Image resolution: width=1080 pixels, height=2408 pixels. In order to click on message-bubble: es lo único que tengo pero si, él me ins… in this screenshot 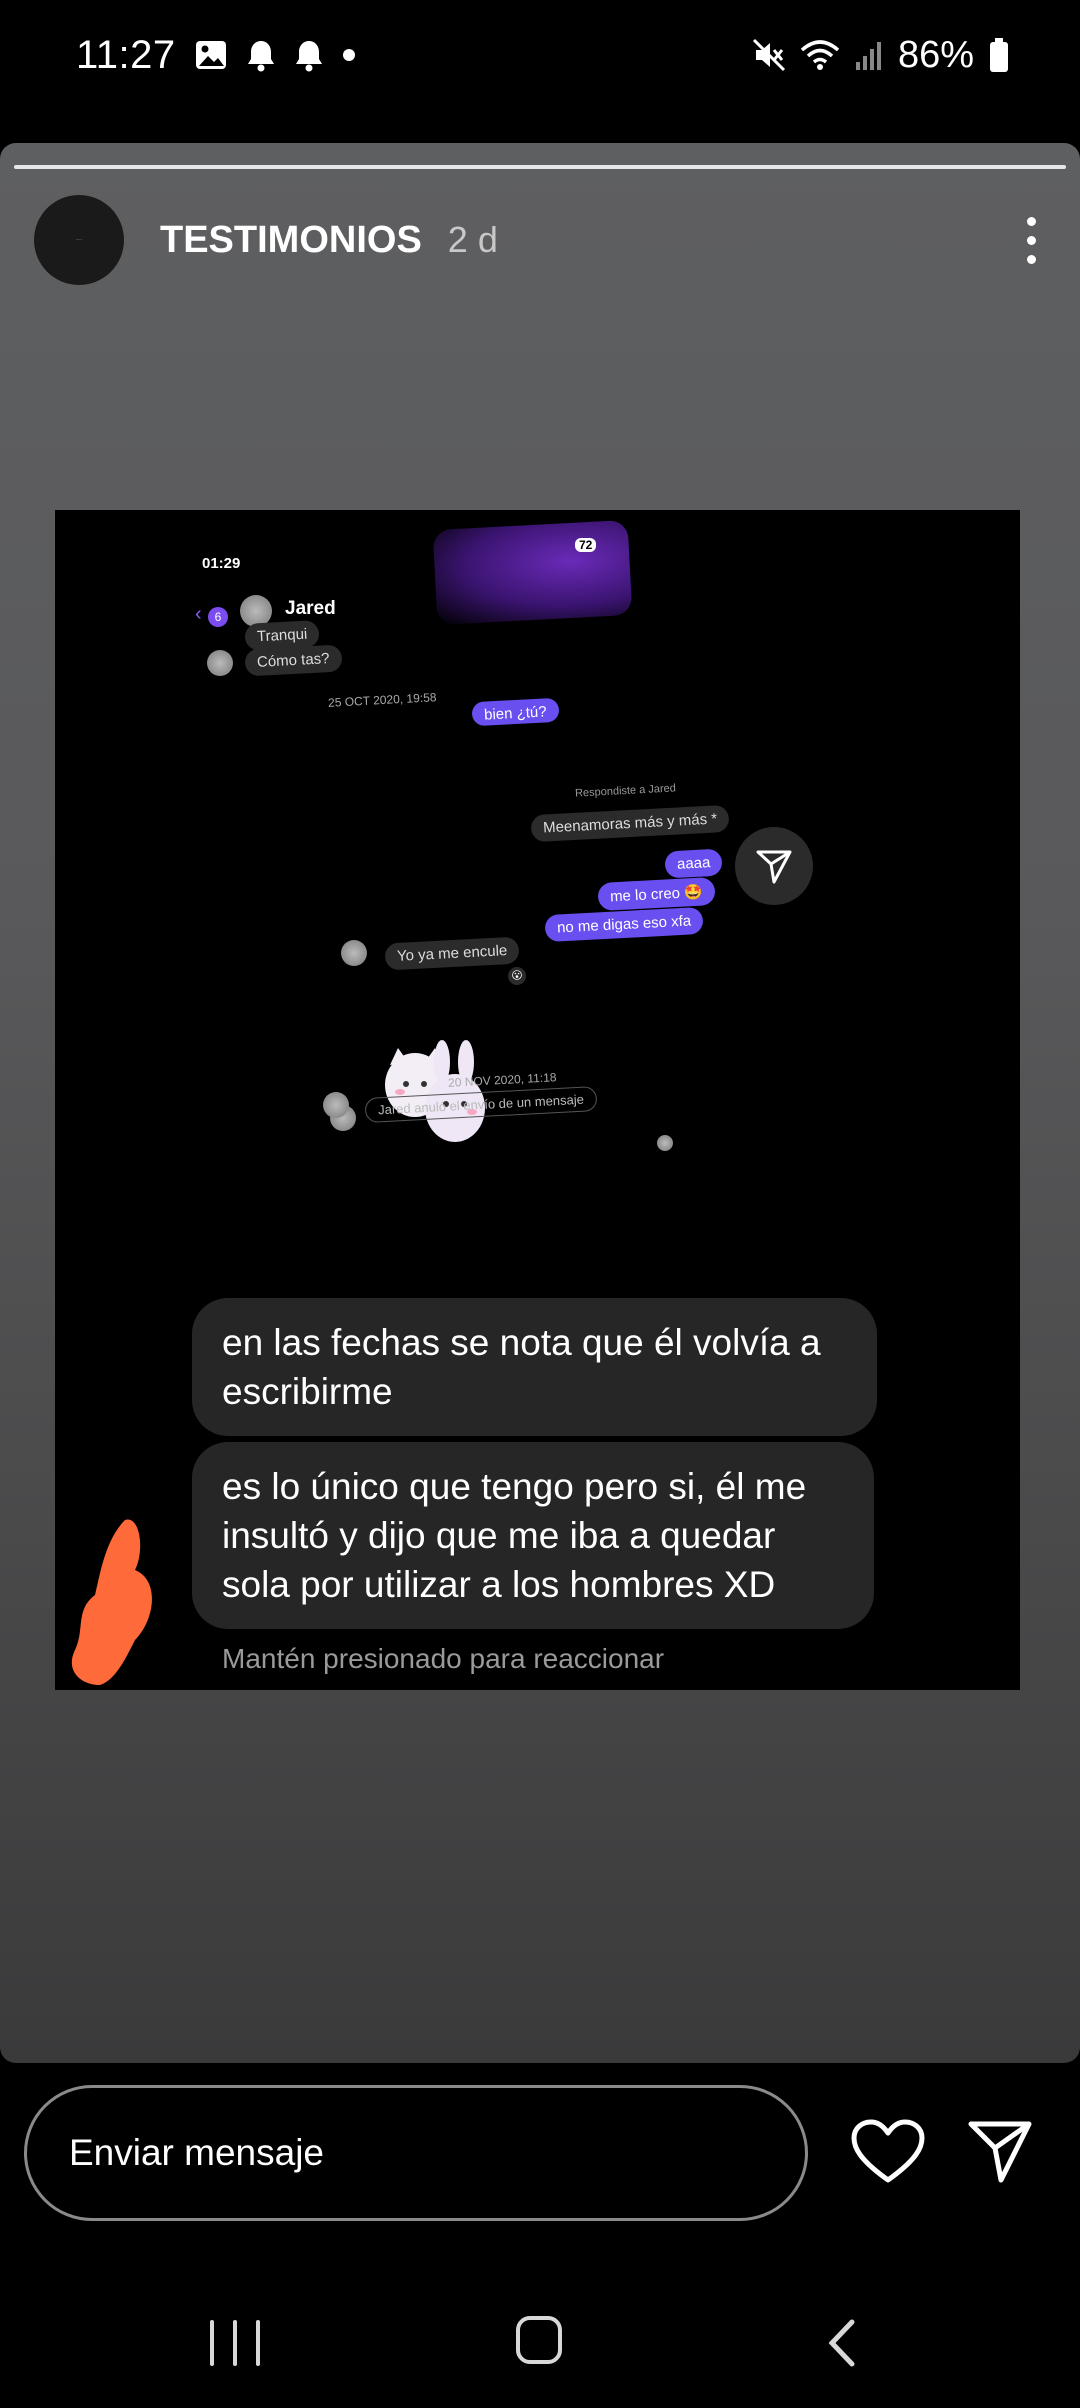, I will do `click(533, 1535)`.